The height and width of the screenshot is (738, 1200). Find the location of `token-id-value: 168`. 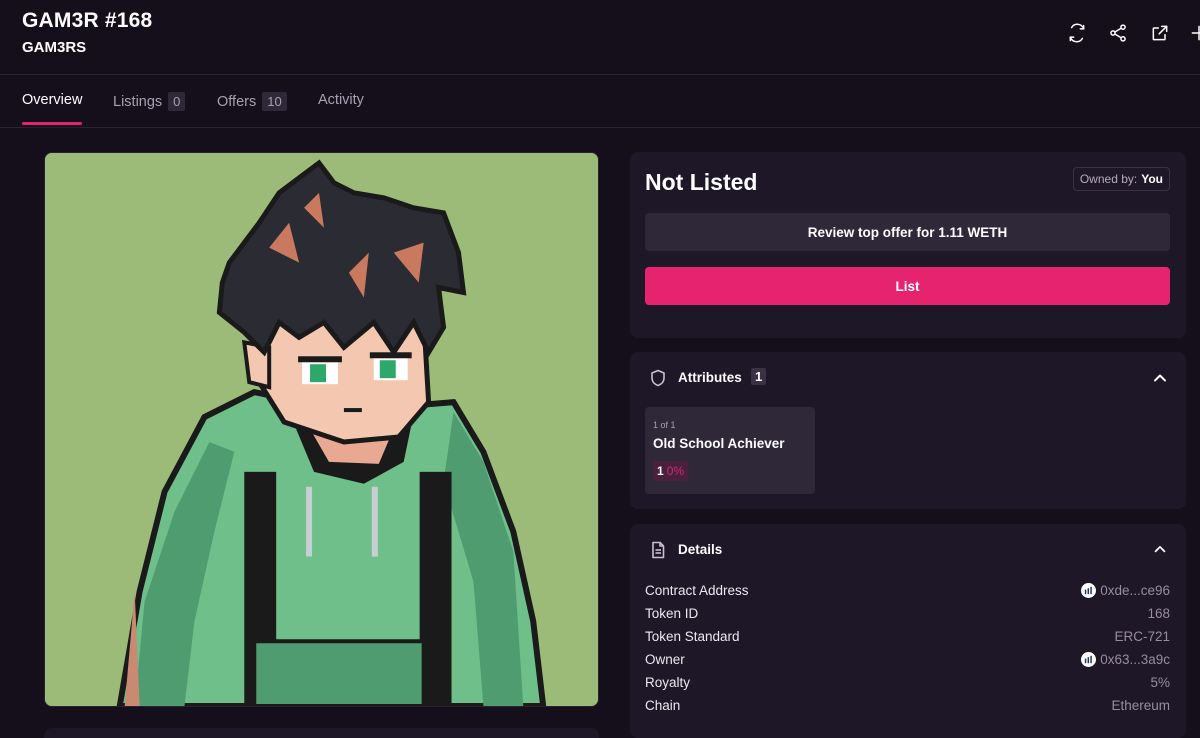

token-id-value: 168 is located at coordinates (1158, 613).